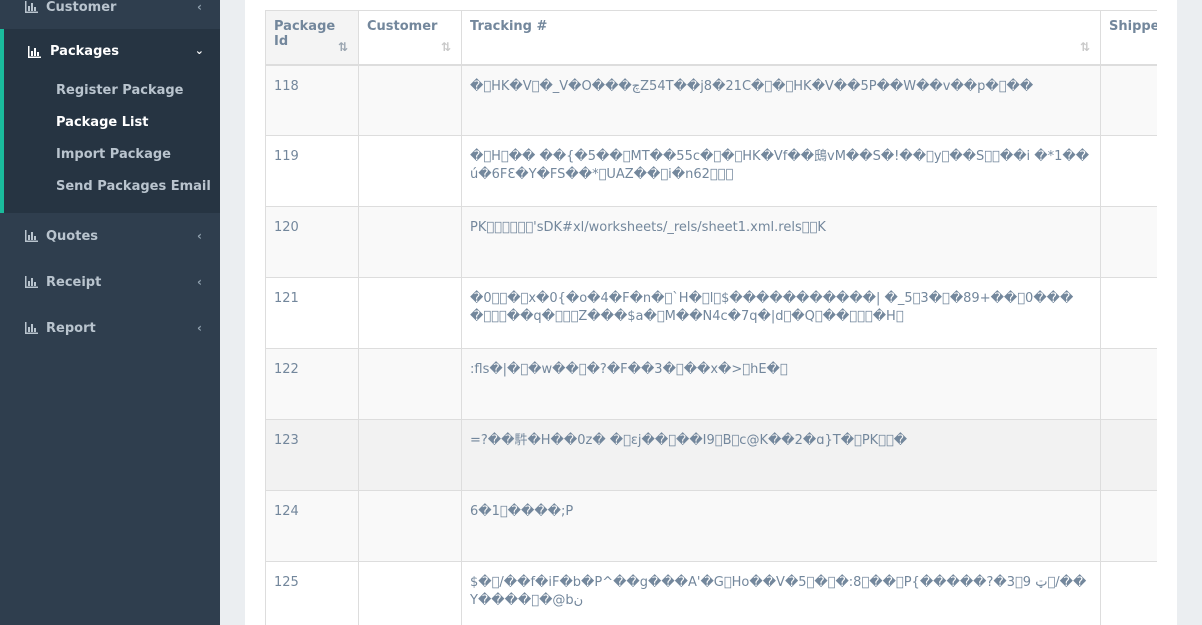 This screenshot has height=625, width=1202. Describe the element at coordinates (74, 282) in the screenshot. I see `nav-receipt-label: Receipt` at that location.